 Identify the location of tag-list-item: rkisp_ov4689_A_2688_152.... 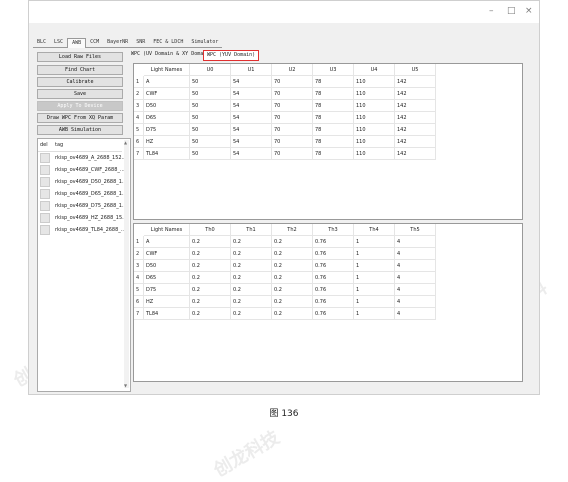
(82, 158).